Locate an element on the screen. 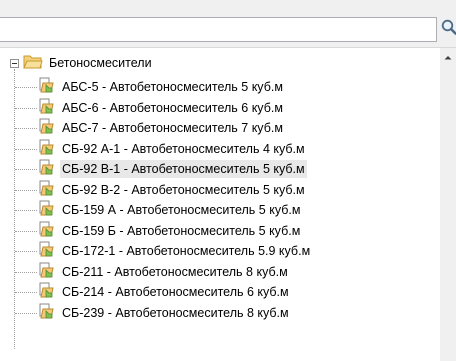 This screenshot has height=361, width=456. tree-item-label: СБ-239 - Автобетоносмеситель 8 куб.м is located at coordinates (175, 313).